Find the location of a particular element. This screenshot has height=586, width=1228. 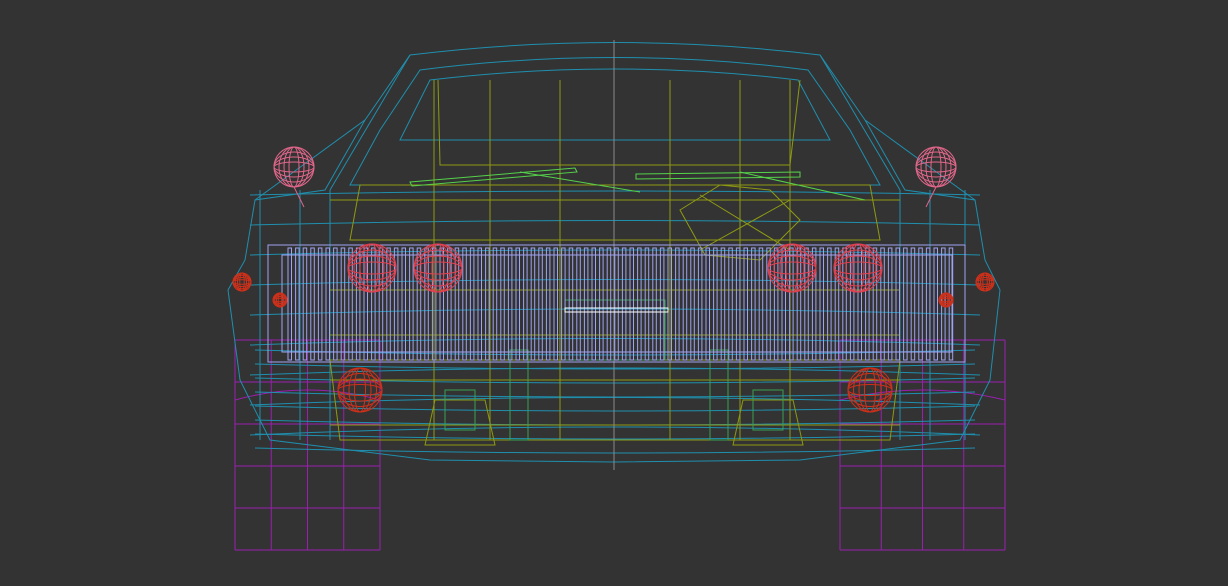

grille-wireframe is located at coordinates (616, 303).